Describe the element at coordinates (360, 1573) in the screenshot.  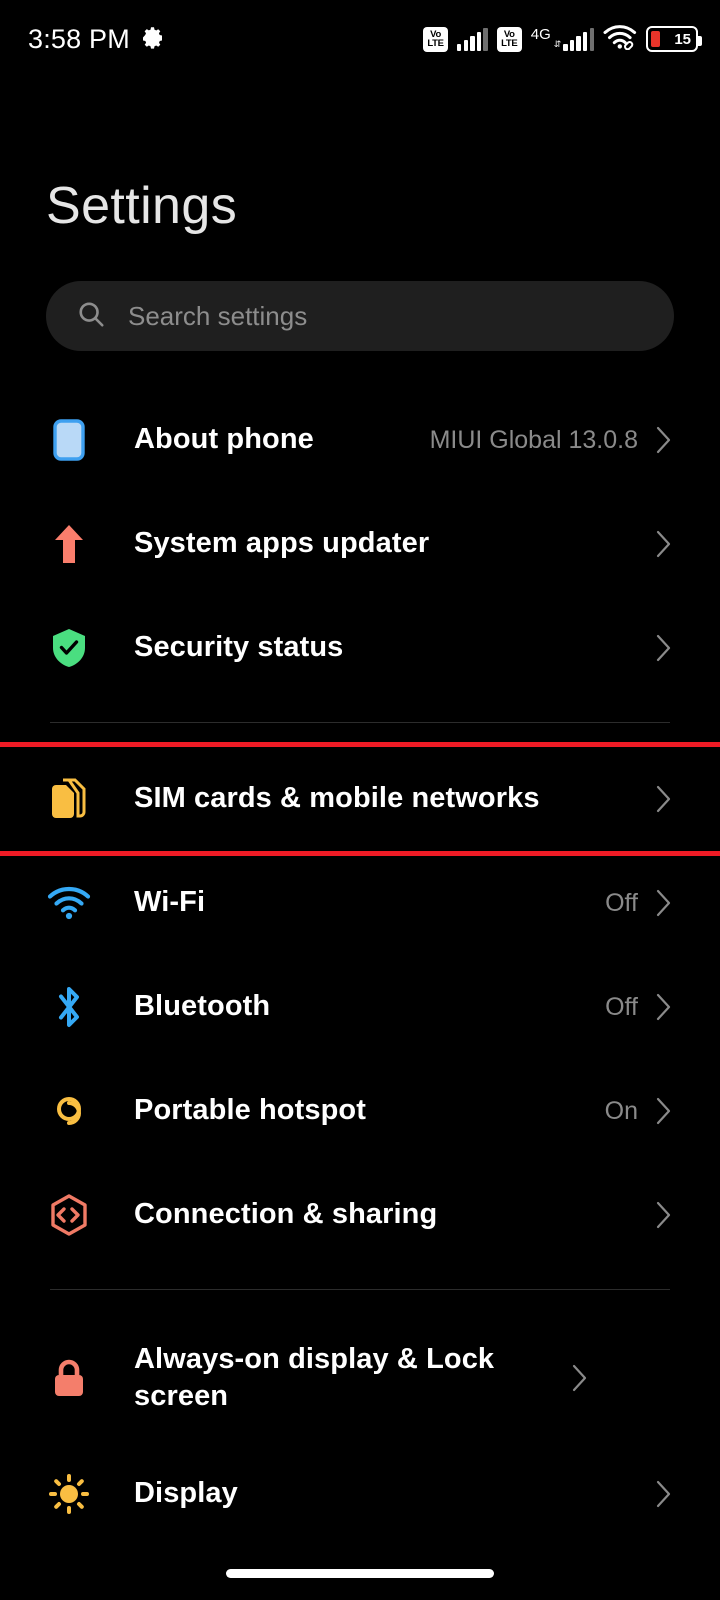
I see `home-gesture-bar` at that location.